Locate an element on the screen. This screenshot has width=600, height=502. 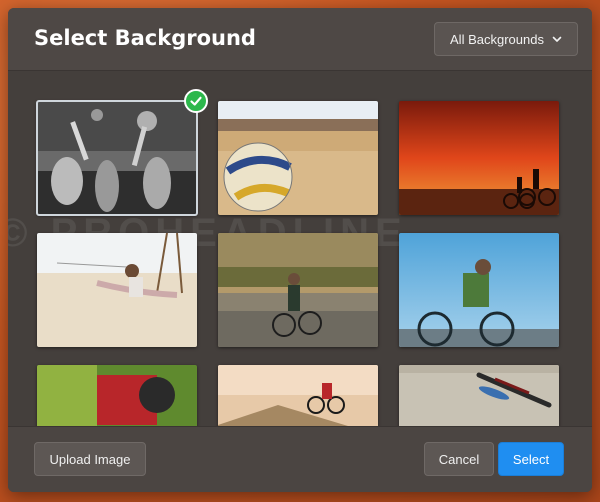
background-filter-dropdown: All Backgrounds is located at coordinates (506, 39).